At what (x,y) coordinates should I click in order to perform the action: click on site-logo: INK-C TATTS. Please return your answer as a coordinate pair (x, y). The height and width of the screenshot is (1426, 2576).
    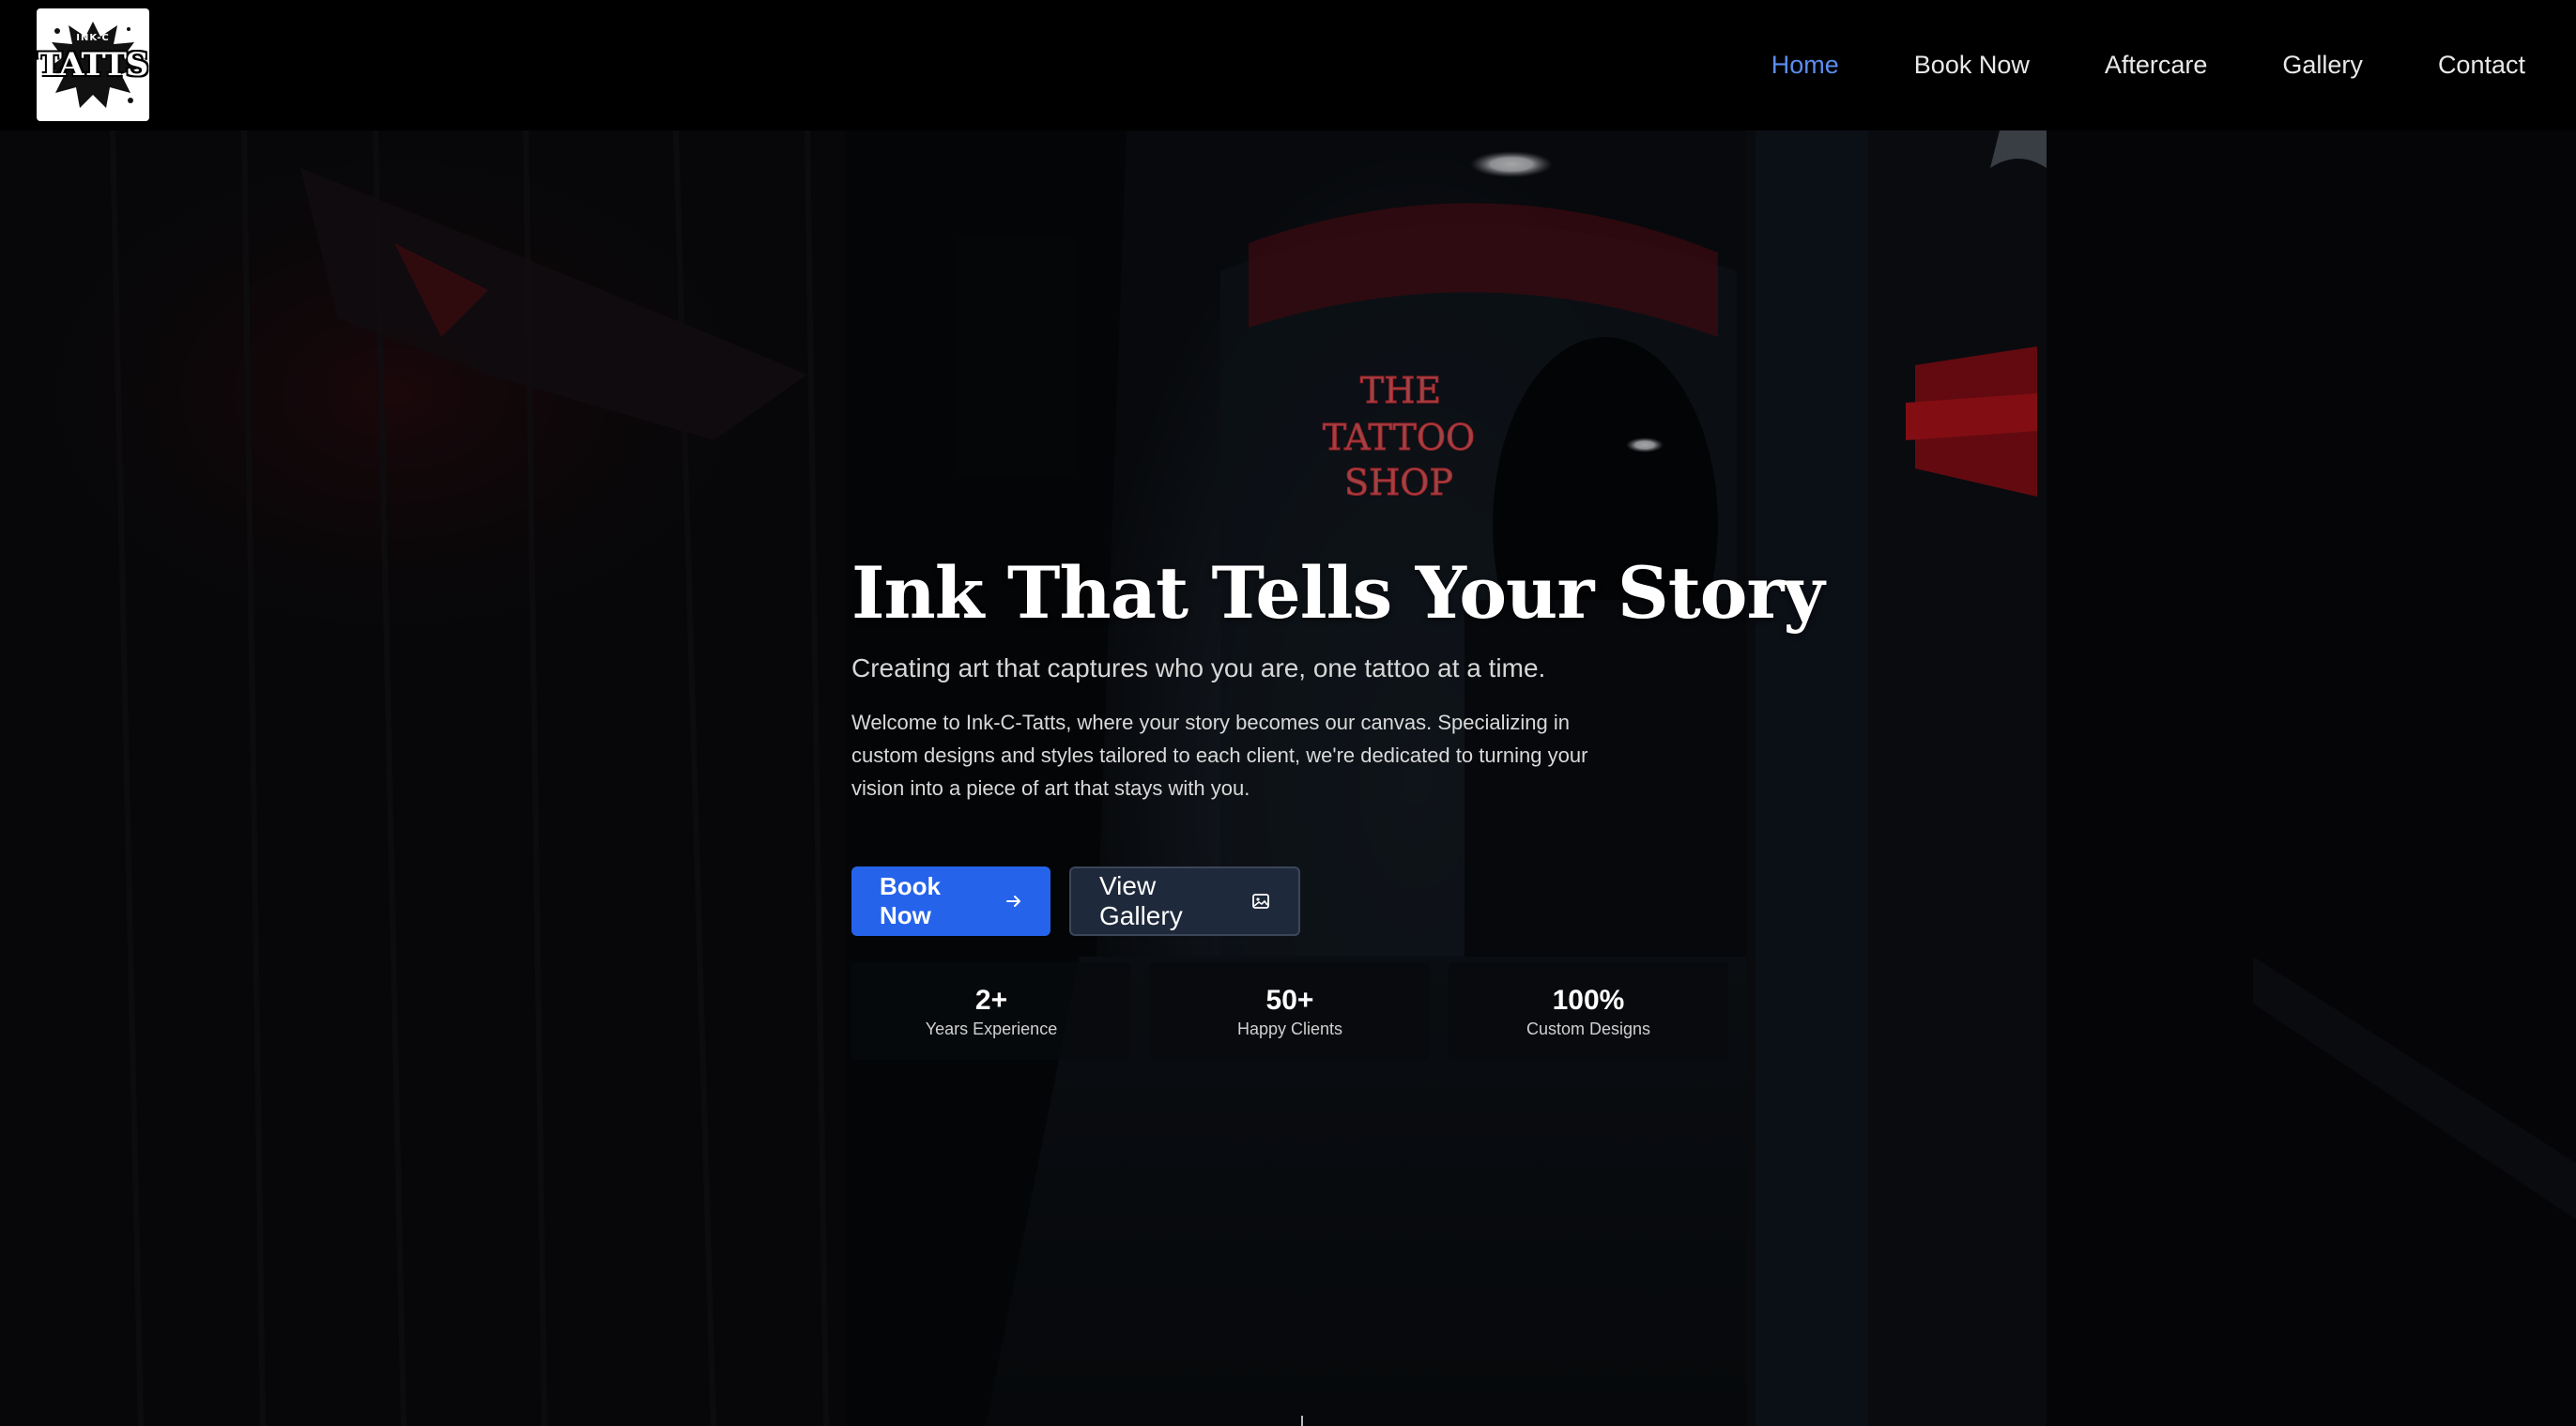
    Looking at the image, I should click on (93, 64).